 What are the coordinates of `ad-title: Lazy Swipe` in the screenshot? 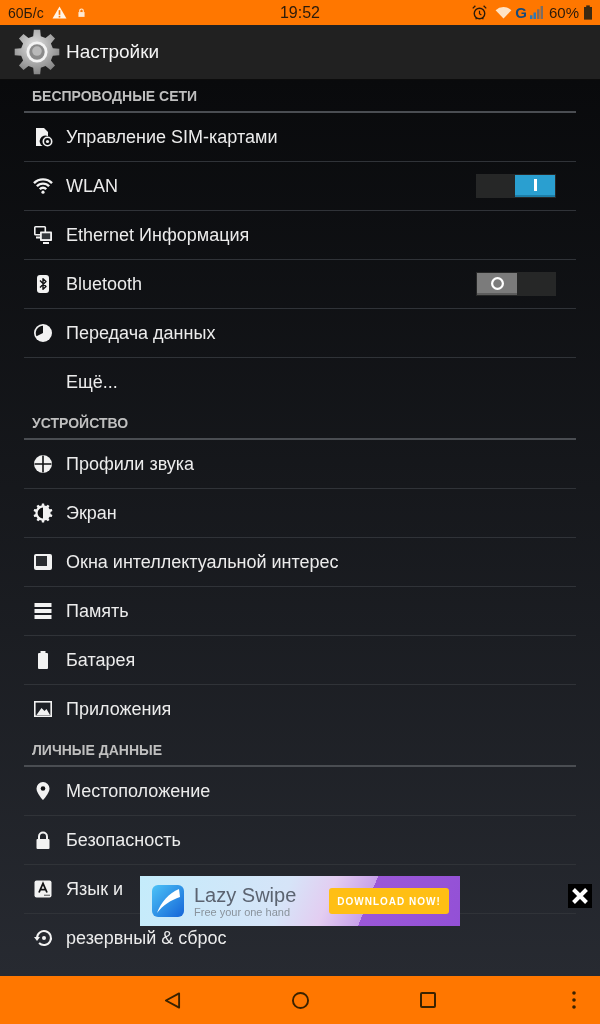 It's located at (245, 894).